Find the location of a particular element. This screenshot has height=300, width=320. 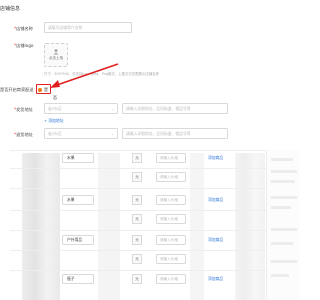

shipping-detail-input: 请输入详细地址，比如街道、楼层号等 is located at coordinates (175, 108).